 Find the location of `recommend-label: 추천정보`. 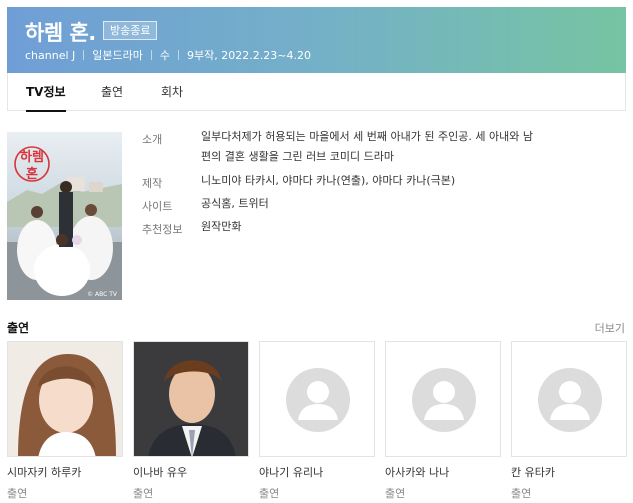

recommend-label: 추천정보 is located at coordinates (162, 229).